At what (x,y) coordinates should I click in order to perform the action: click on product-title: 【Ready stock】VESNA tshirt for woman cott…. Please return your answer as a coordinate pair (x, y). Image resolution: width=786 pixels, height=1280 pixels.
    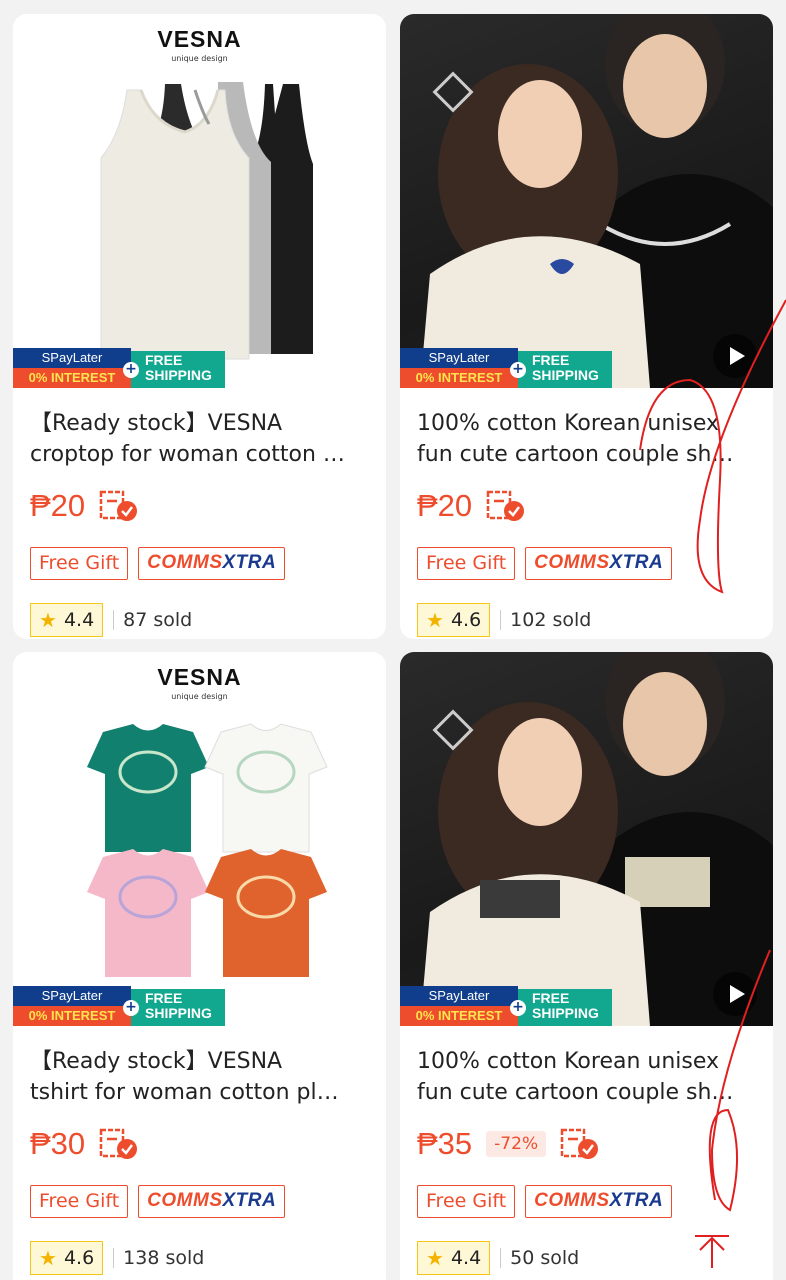
    Looking at the image, I should click on (202, 1077).